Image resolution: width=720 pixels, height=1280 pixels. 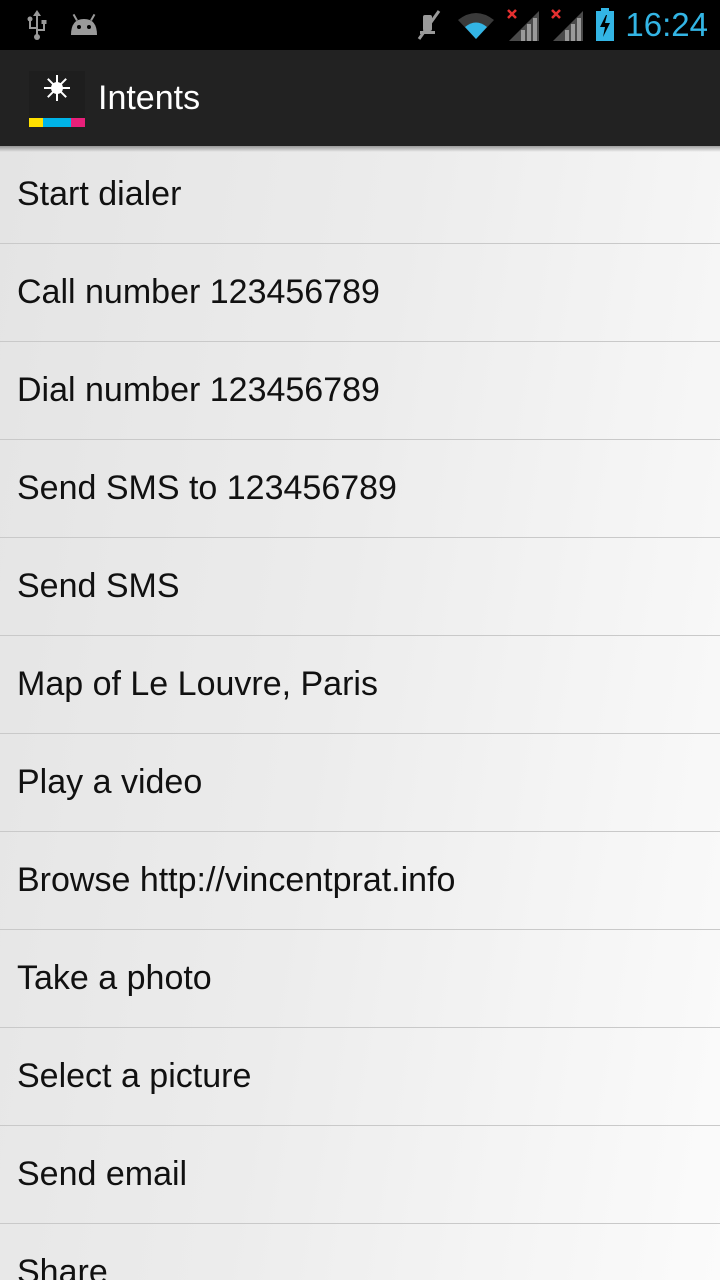 I want to click on list-item-send-email: Send email, so click(x=360, y=1175).